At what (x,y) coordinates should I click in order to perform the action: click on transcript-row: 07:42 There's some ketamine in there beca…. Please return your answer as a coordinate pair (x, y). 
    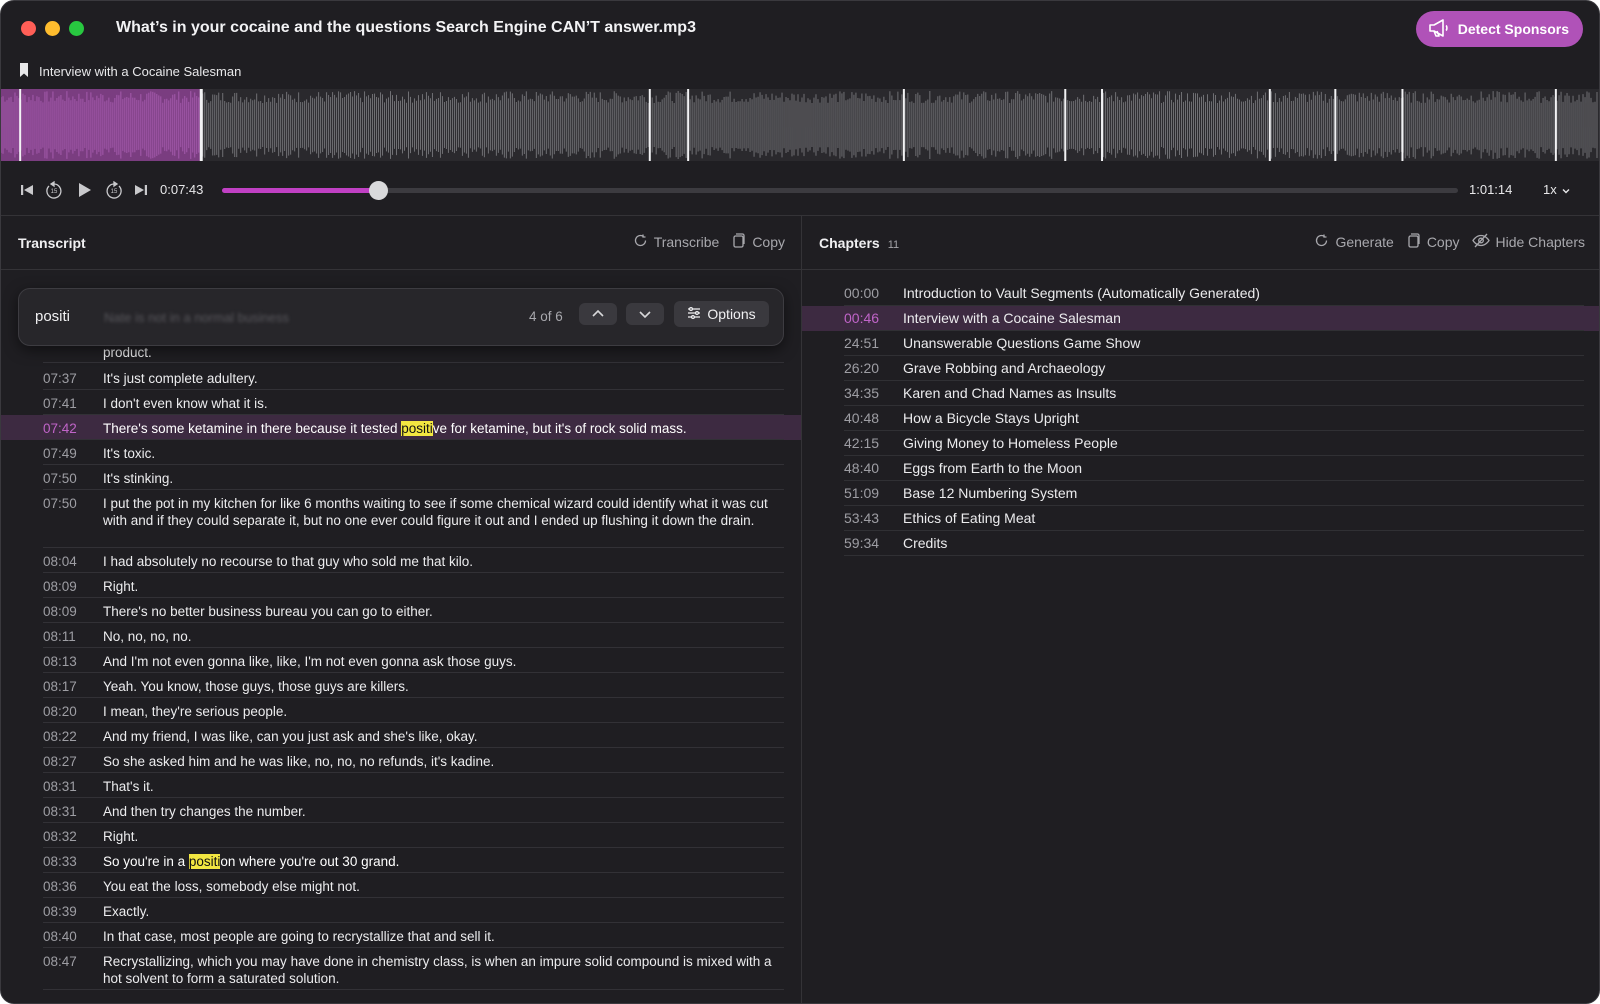
    Looking at the image, I should click on (401, 427).